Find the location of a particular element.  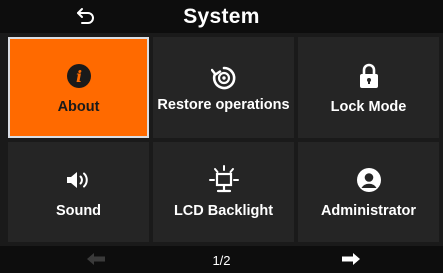

about-tile: i About is located at coordinates (78, 87).